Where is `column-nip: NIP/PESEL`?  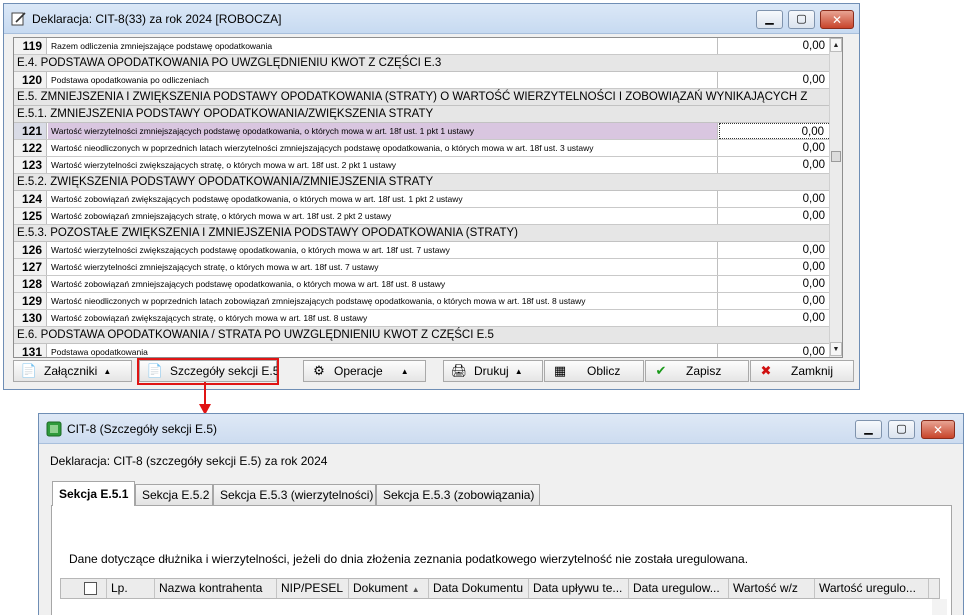 column-nip: NIP/PESEL is located at coordinates (313, 588).